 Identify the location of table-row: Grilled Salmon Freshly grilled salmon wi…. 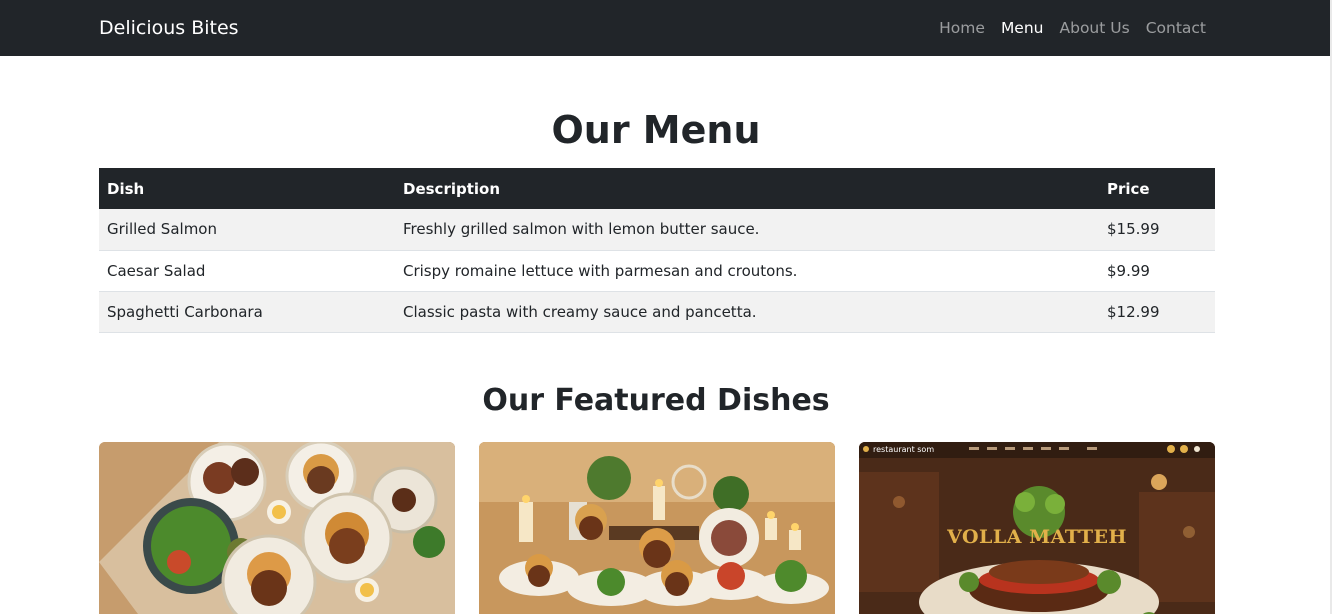
(657, 230).